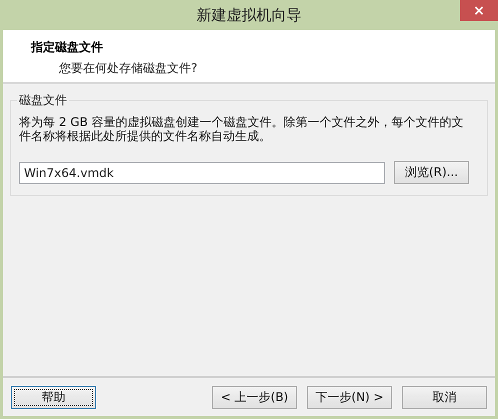 Image resolution: width=498 pixels, height=419 pixels. Describe the element at coordinates (242, 129) in the screenshot. I see `description-text: 将为每 2 GB 容量的虚拟磁盘创建一个磁盘文件。除第一个文件之外，每个文件的文件名称将根据此处所提供的文件名称自动生成。` at that location.